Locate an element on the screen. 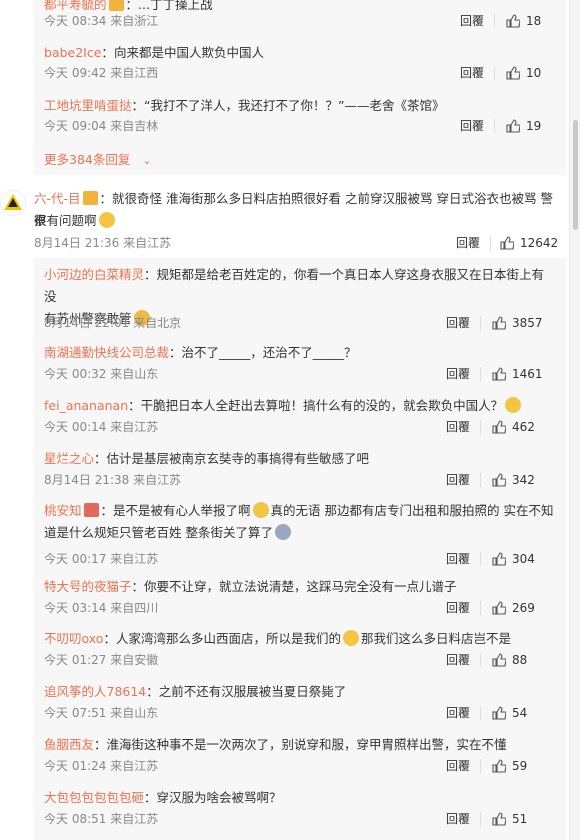  like-button: 304 is located at coordinates (513, 559).